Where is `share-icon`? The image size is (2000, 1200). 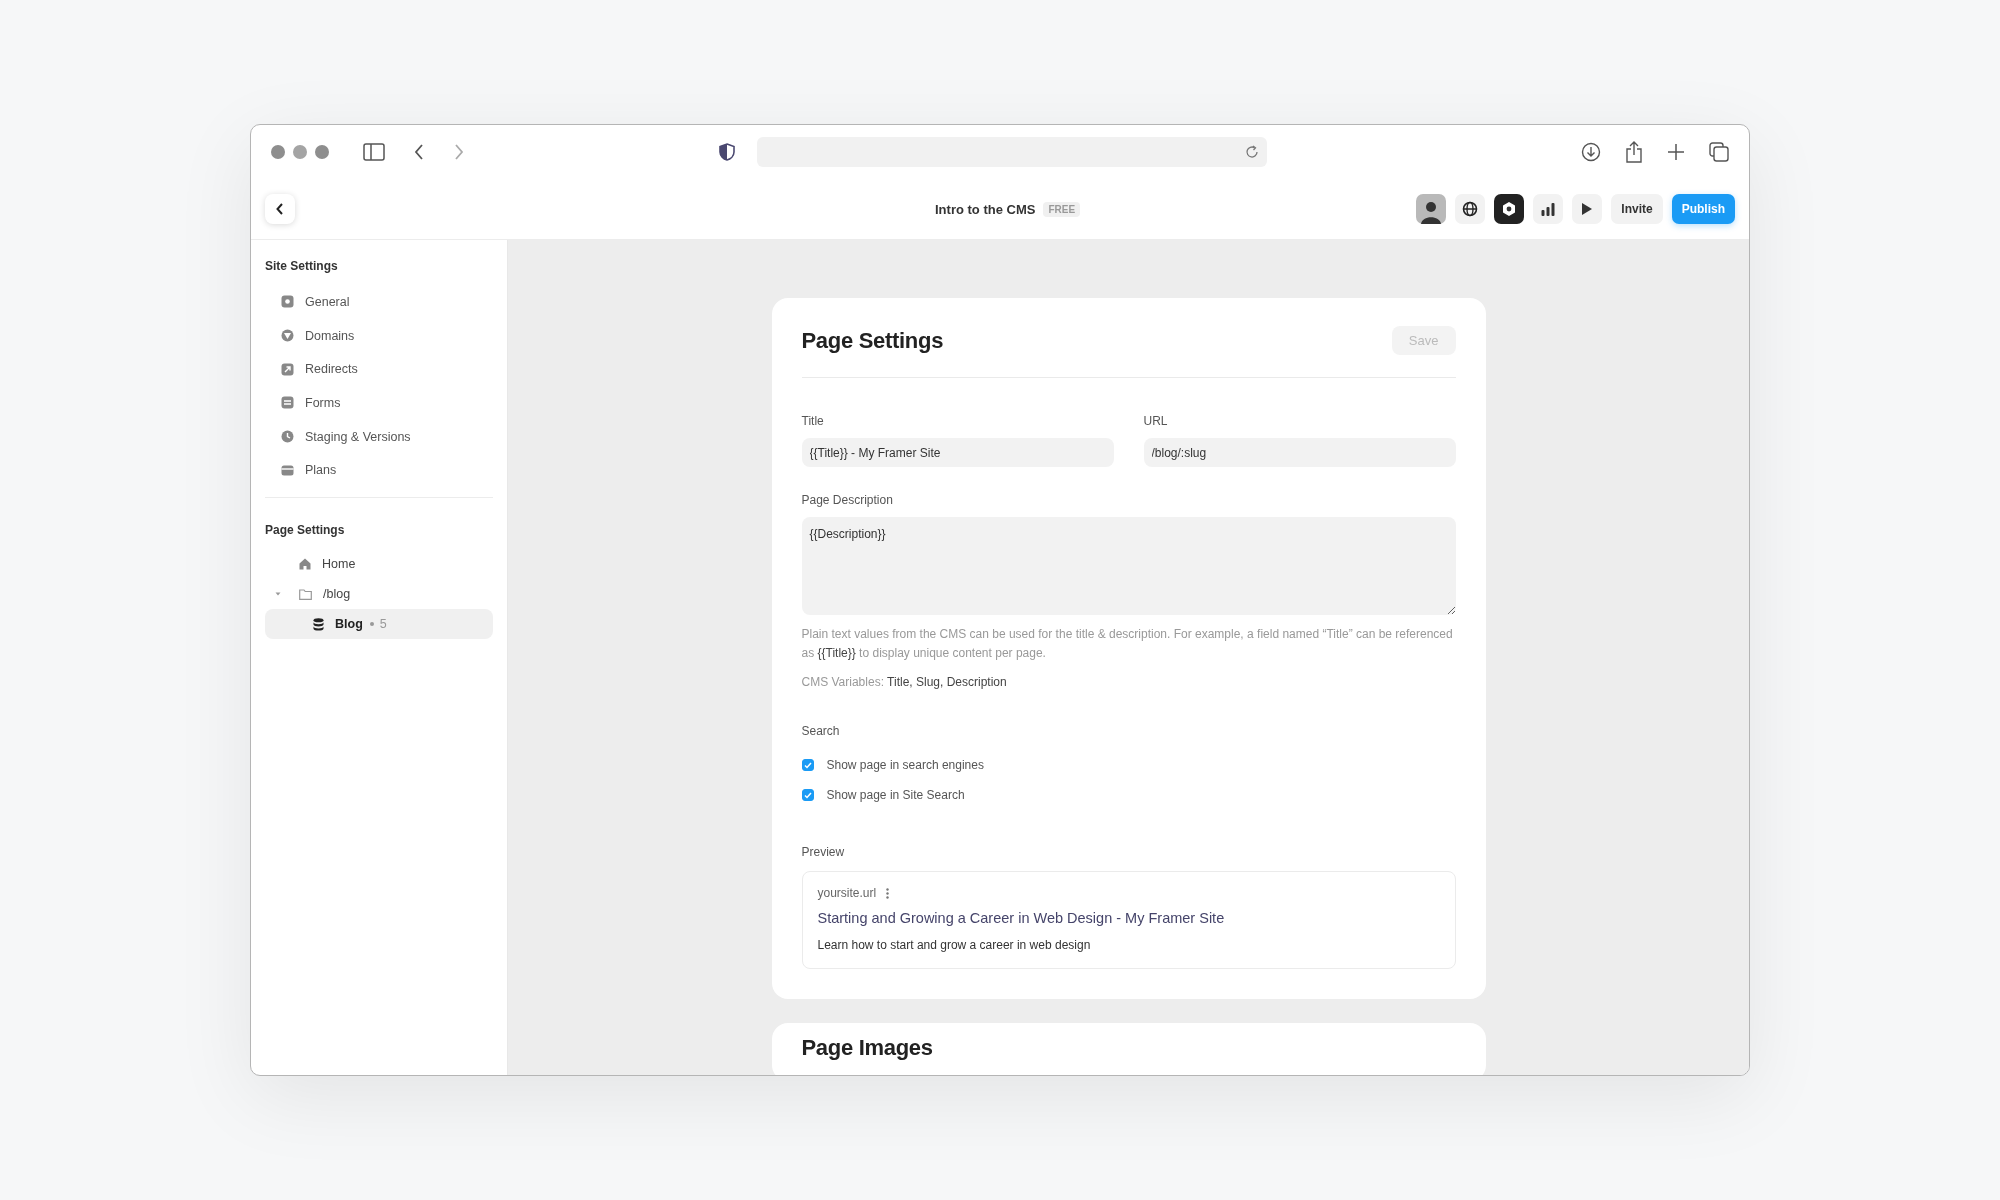 share-icon is located at coordinates (1634, 152).